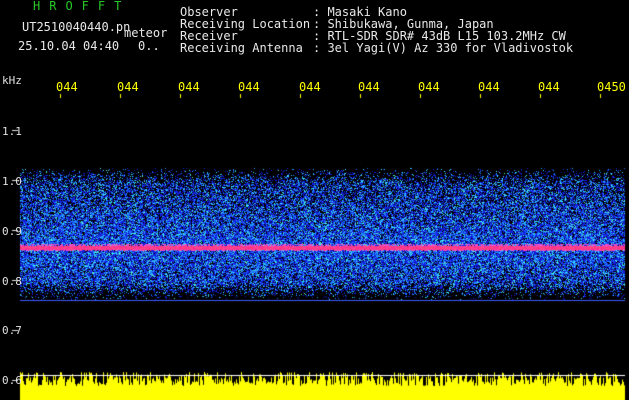 This screenshot has width=629, height=400. What do you see at coordinates (76, 27) in the screenshot?
I see `file-name: UT2510040440.pn` at bounding box center [76, 27].